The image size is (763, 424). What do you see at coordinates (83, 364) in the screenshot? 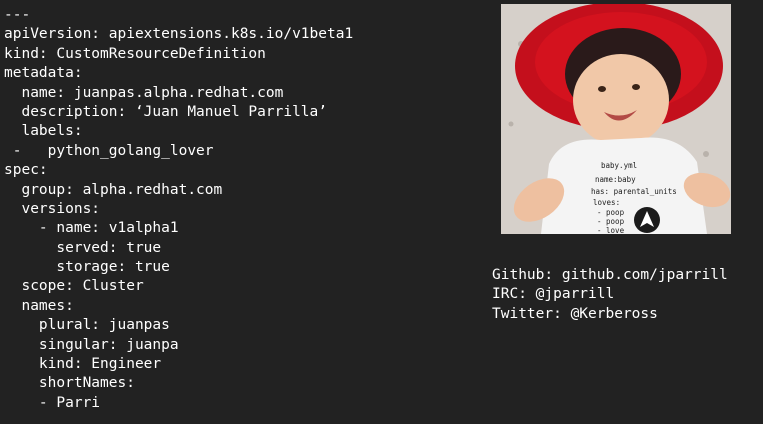
I see `yaml-line: kind: Engineer` at bounding box center [83, 364].